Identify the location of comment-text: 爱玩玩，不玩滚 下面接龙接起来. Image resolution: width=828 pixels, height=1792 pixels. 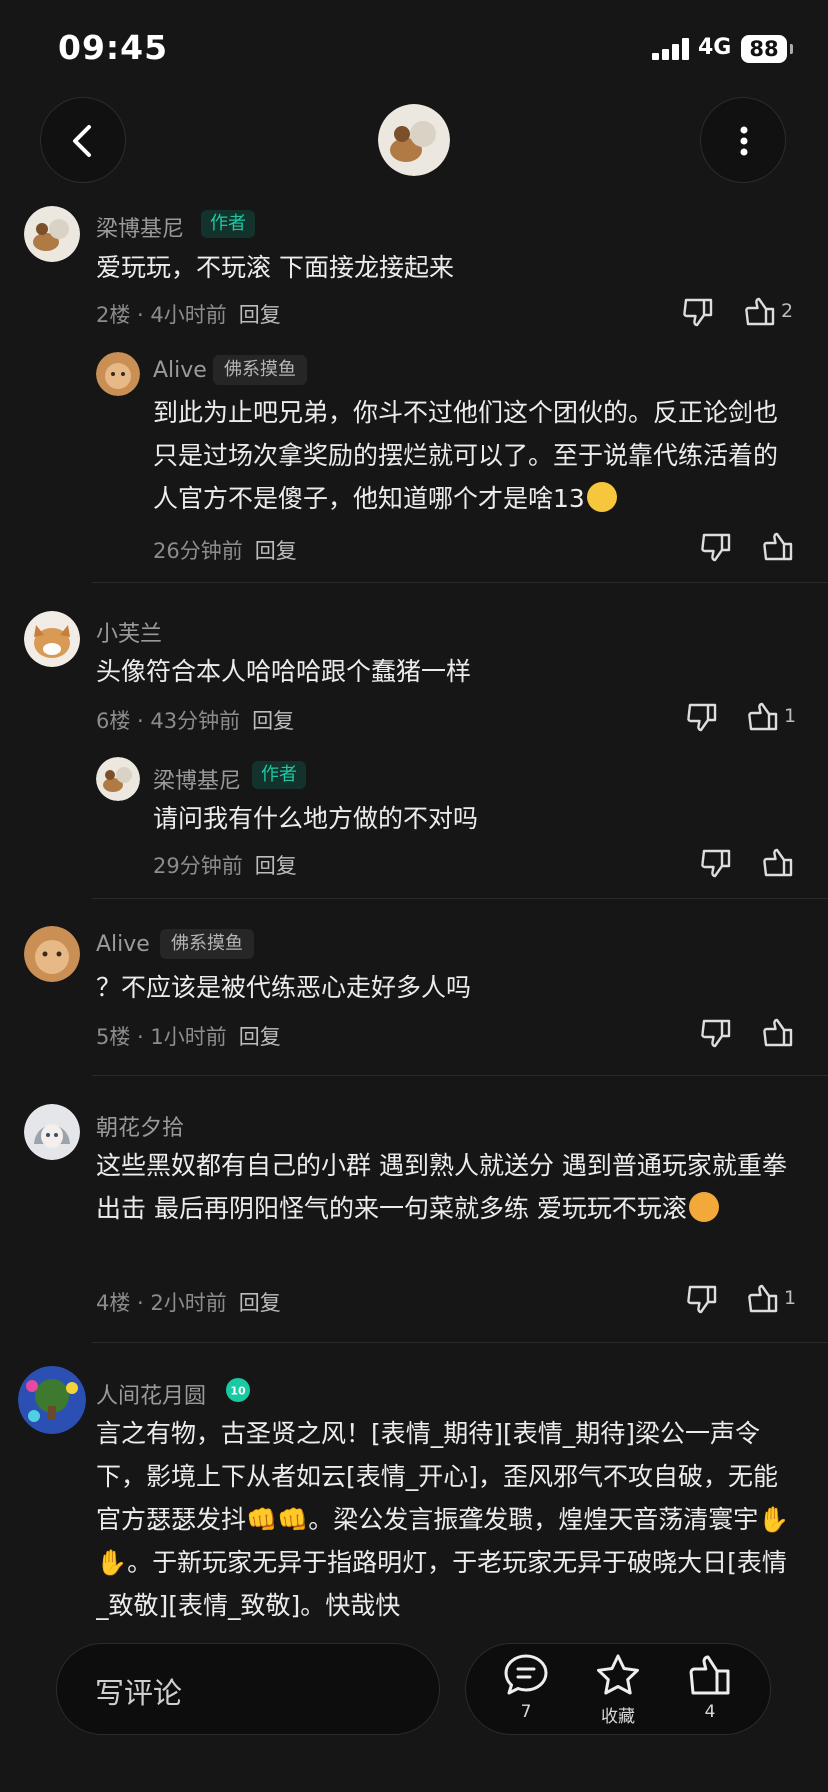
(275, 267).